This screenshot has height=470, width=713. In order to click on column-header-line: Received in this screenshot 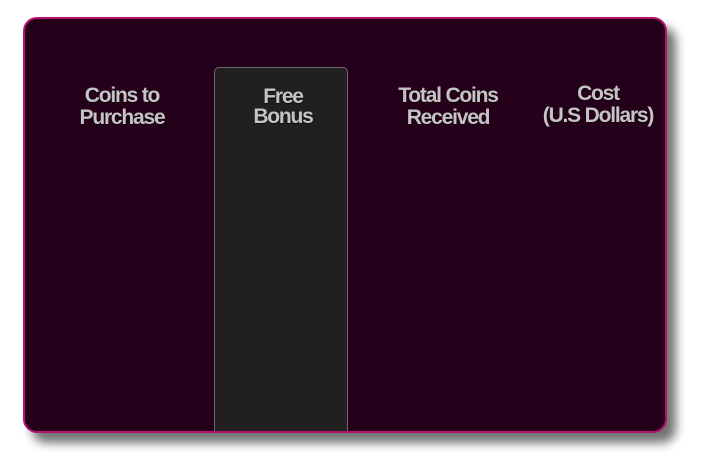, I will do `click(448, 117)`.